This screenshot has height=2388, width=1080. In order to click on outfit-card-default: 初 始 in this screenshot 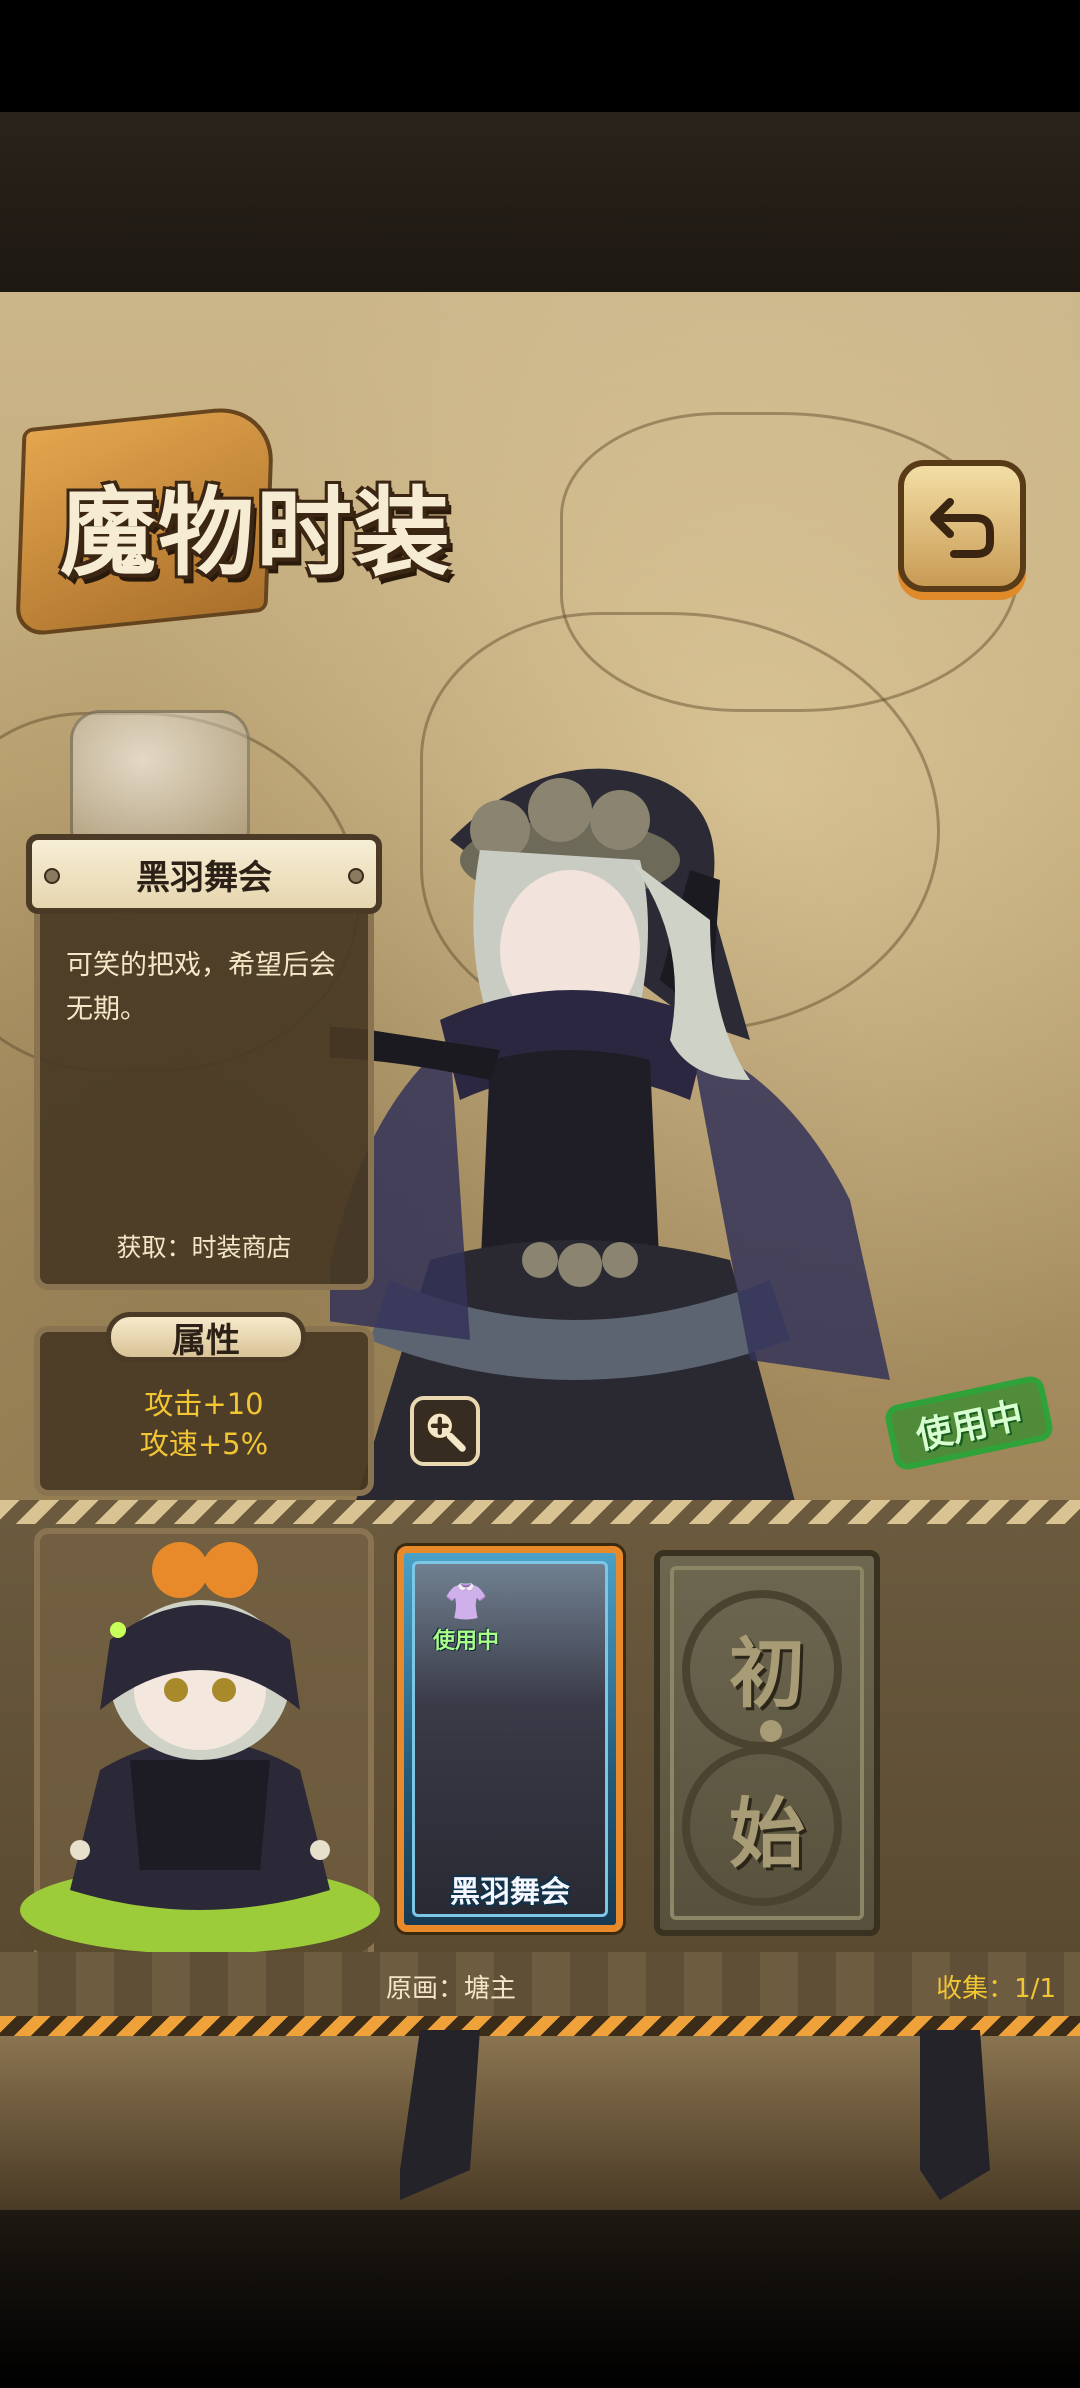, I will do `click(767, 1743)`.